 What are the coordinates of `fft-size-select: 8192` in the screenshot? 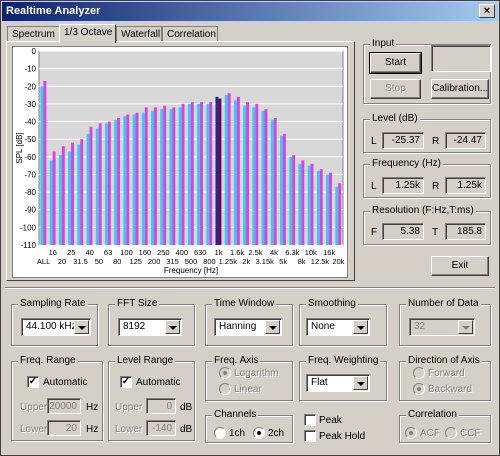 It's located at (150, 327).